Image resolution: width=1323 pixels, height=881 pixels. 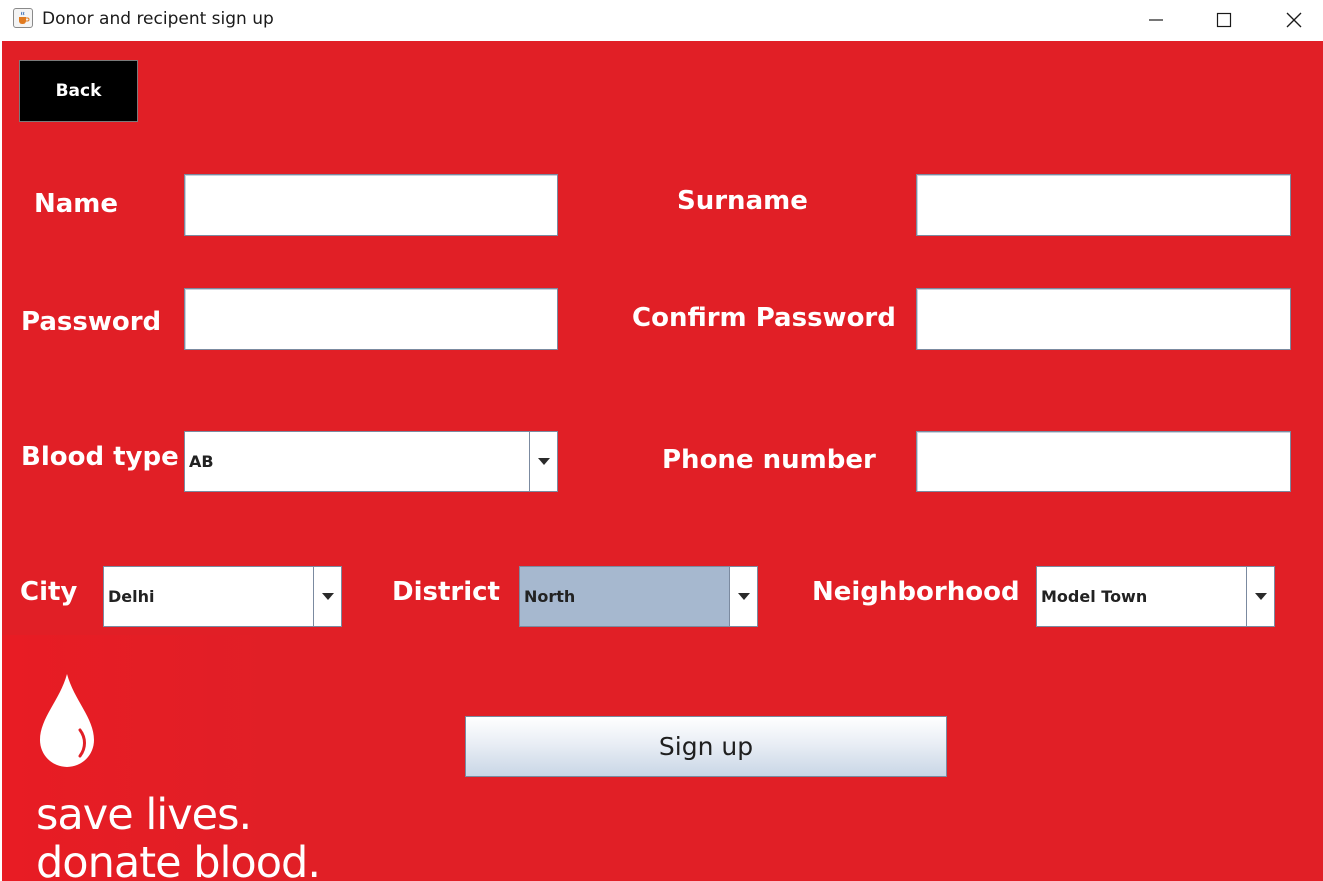 I want to click on blood-drop-icon, so click(x=67, y=720).